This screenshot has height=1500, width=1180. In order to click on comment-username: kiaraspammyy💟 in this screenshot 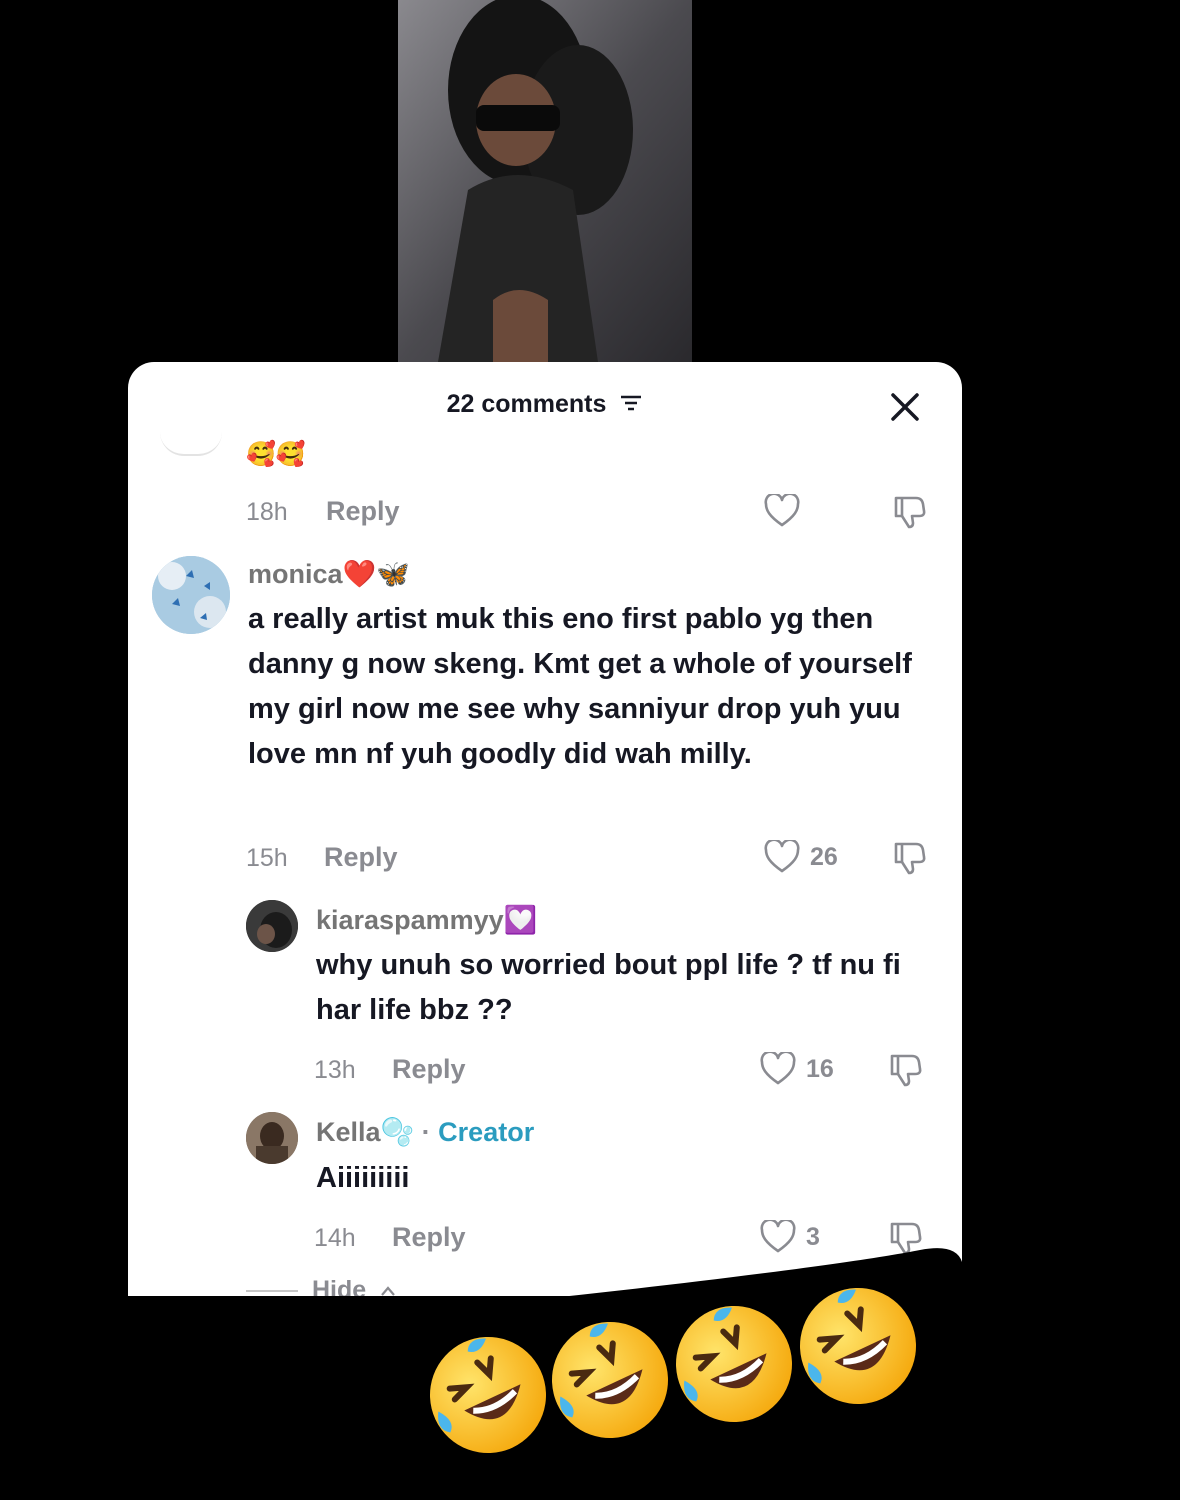, I will do `click(426, 920)`.